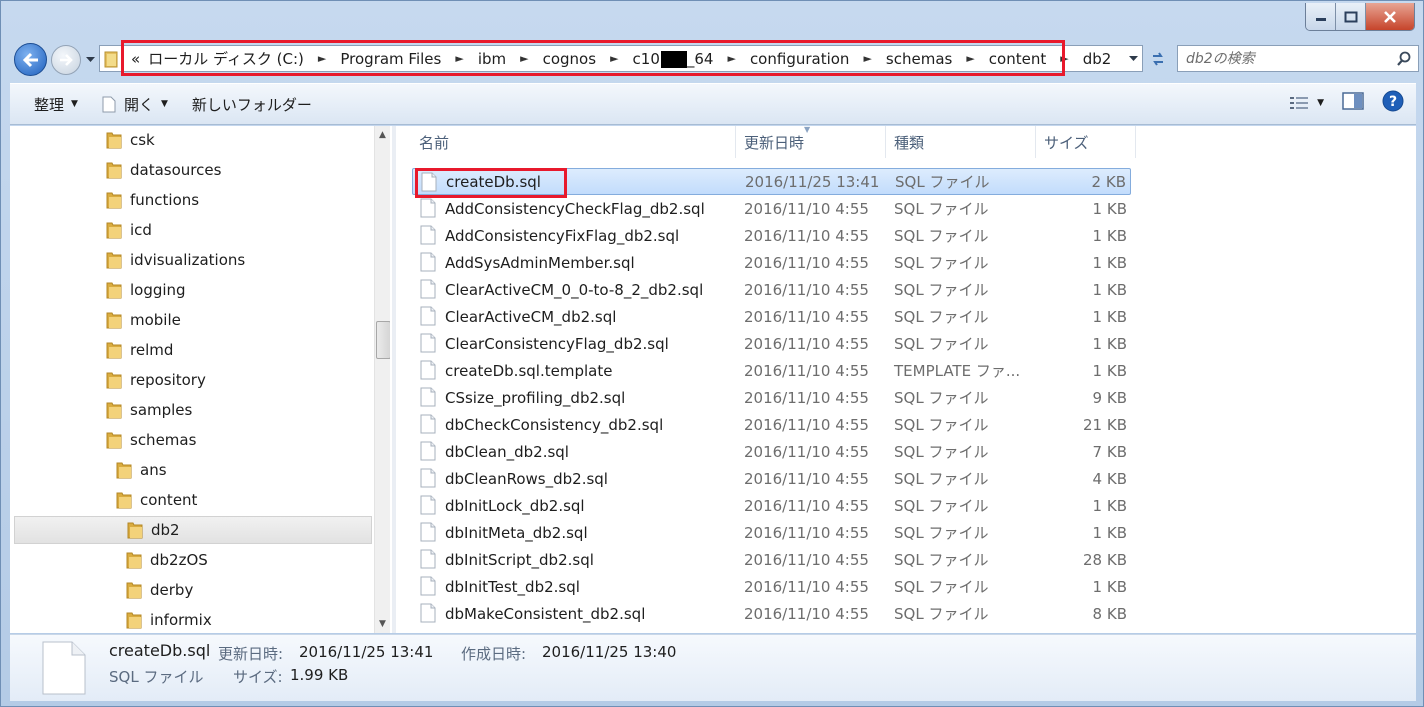 This screenshot has width=1424, height=707. I want to click on address-dropdown-button, so click(1133, 58).